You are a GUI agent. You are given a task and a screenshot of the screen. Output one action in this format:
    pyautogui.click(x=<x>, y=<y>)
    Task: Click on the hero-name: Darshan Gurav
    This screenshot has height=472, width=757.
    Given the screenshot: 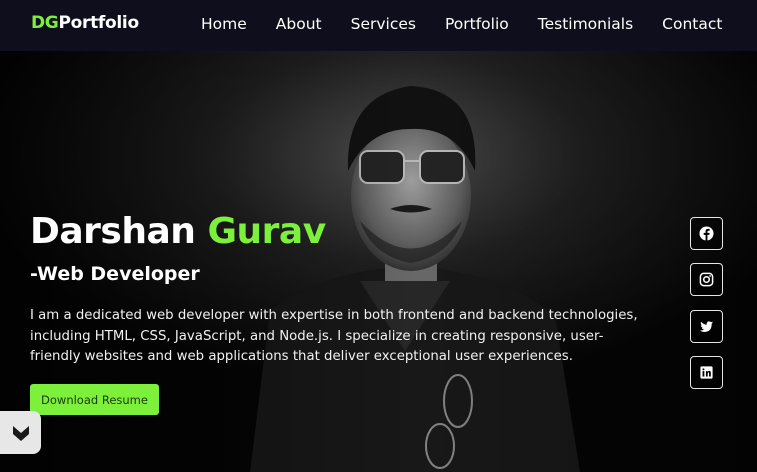 What is the action you would take?
    pyautogui.click(x=178, y=231)
    